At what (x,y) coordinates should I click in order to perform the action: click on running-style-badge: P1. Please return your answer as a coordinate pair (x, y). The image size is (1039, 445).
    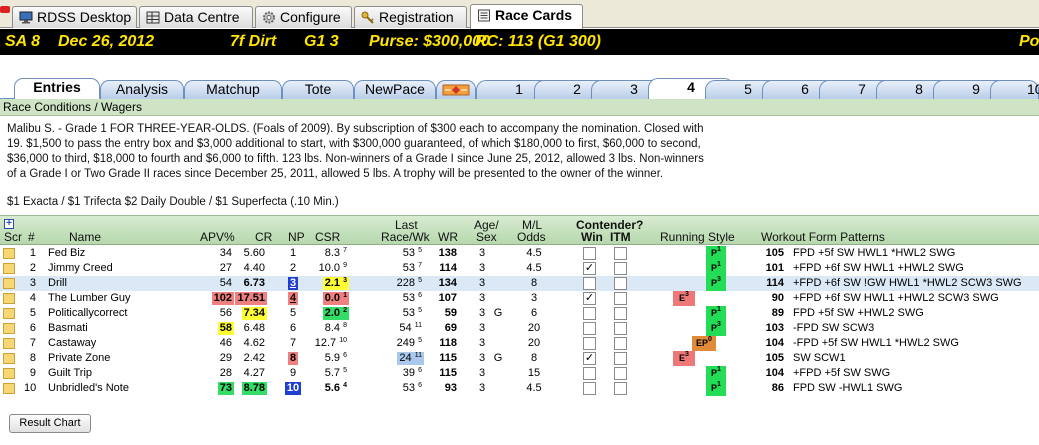
    Looking at the image, I should click on (716, 268).